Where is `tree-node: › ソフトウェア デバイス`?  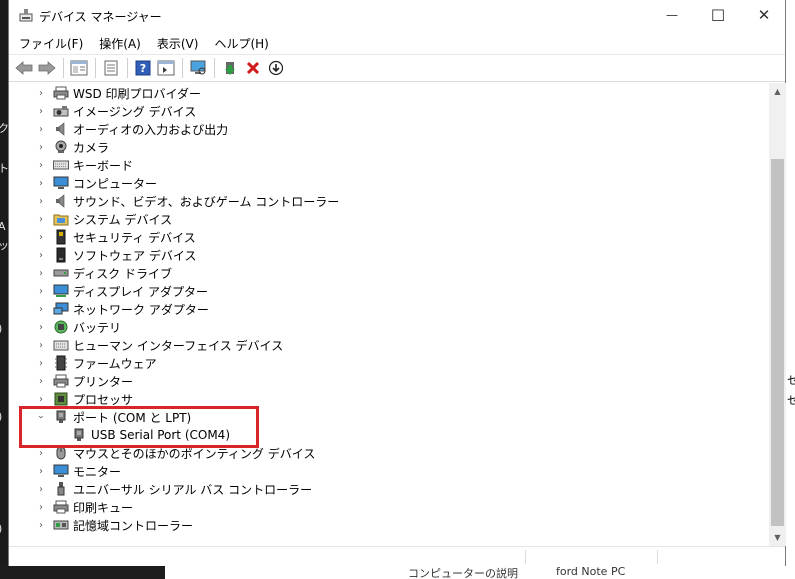
tree-node: › ソフトウェア デバイス is located at coordinates (115, 255).